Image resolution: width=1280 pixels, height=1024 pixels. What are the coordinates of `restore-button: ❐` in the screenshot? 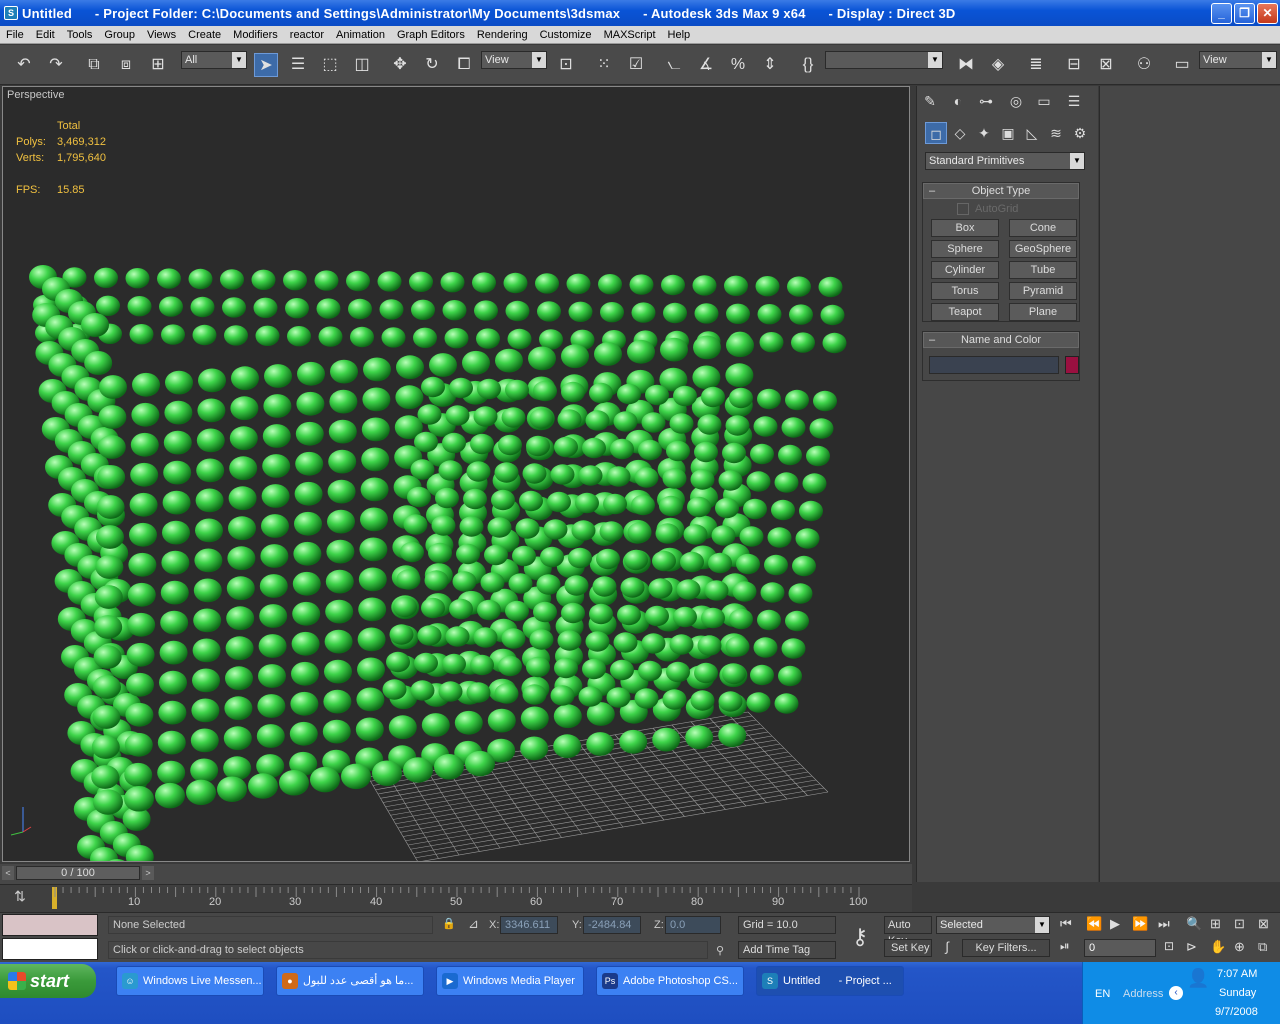 It's located at (1244, 13).